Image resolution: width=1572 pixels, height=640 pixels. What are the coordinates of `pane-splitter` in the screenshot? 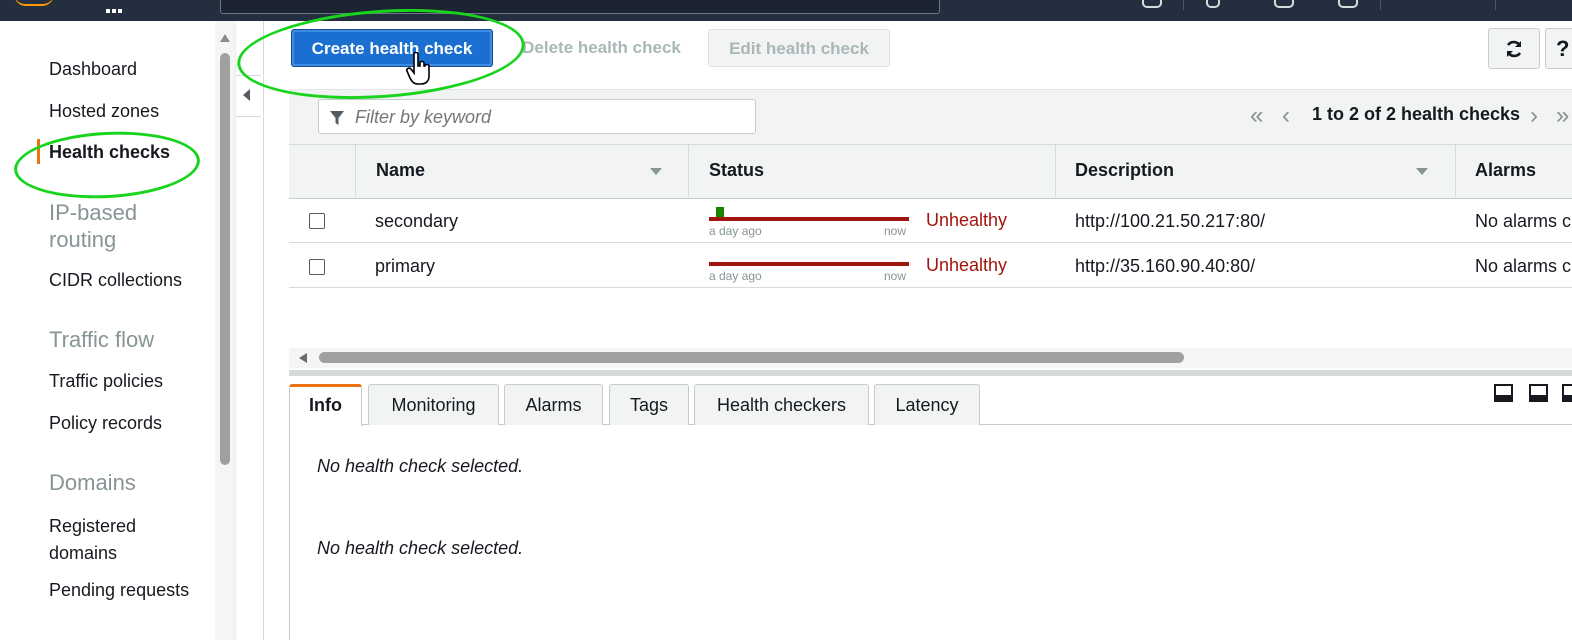 It's located at (930, 373).